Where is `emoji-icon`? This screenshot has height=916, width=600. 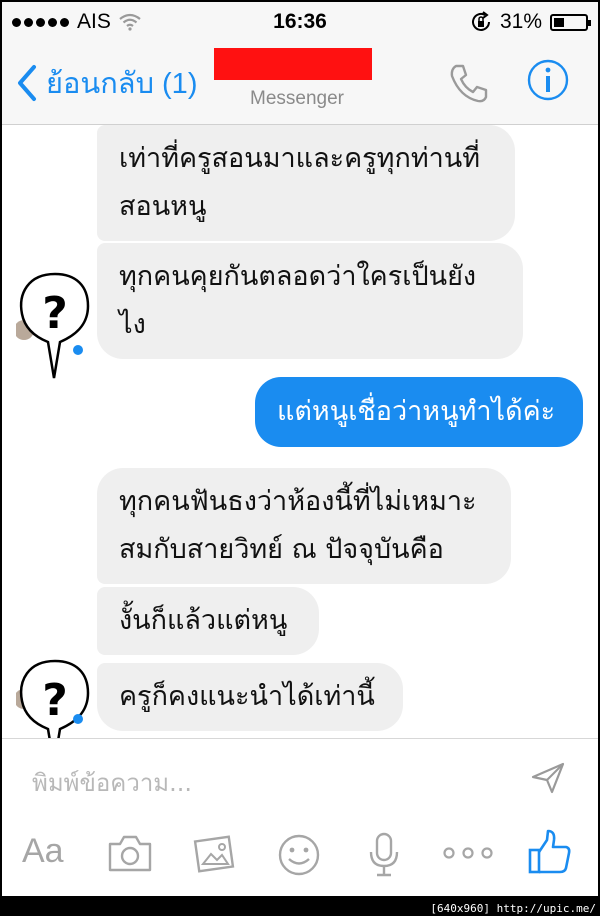
emoji-icon is located at coordinates (299, 855).